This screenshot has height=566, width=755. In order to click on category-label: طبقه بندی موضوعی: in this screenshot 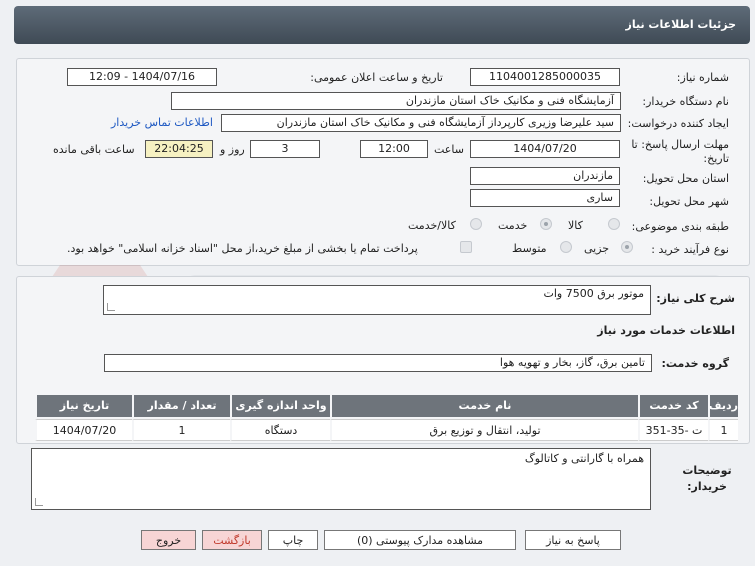, I will do `click(680, 226)`.